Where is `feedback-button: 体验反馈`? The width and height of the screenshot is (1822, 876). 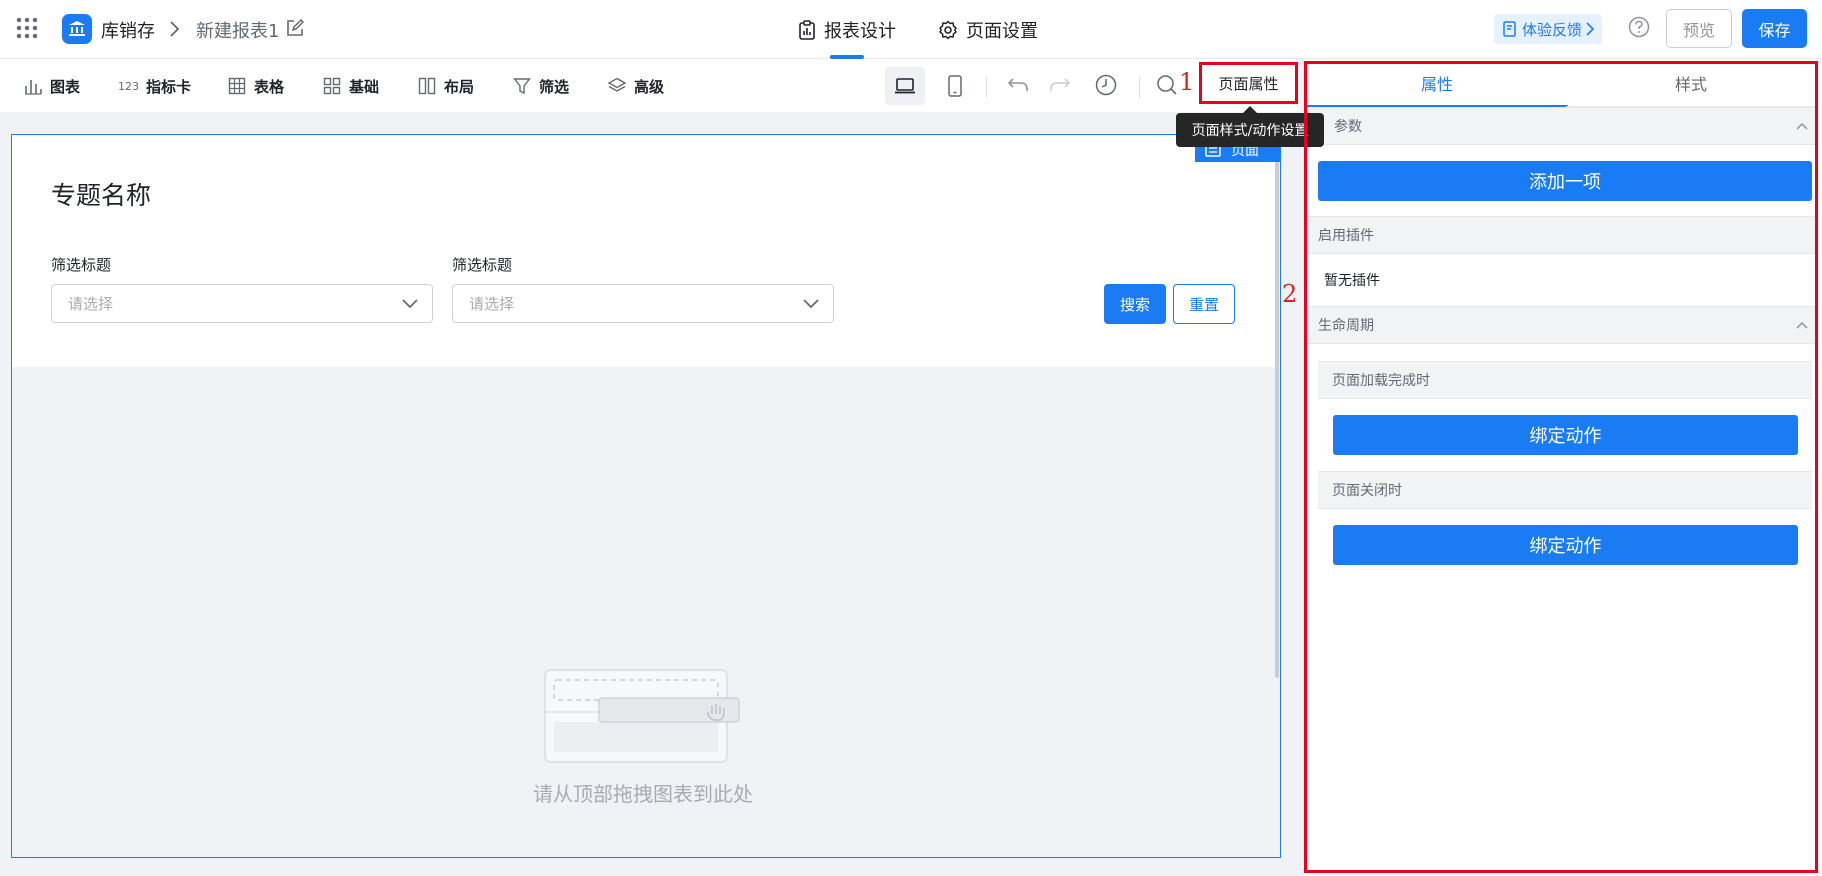 feedback-button: 体验反馈 is located at coordinates (1548, 29).